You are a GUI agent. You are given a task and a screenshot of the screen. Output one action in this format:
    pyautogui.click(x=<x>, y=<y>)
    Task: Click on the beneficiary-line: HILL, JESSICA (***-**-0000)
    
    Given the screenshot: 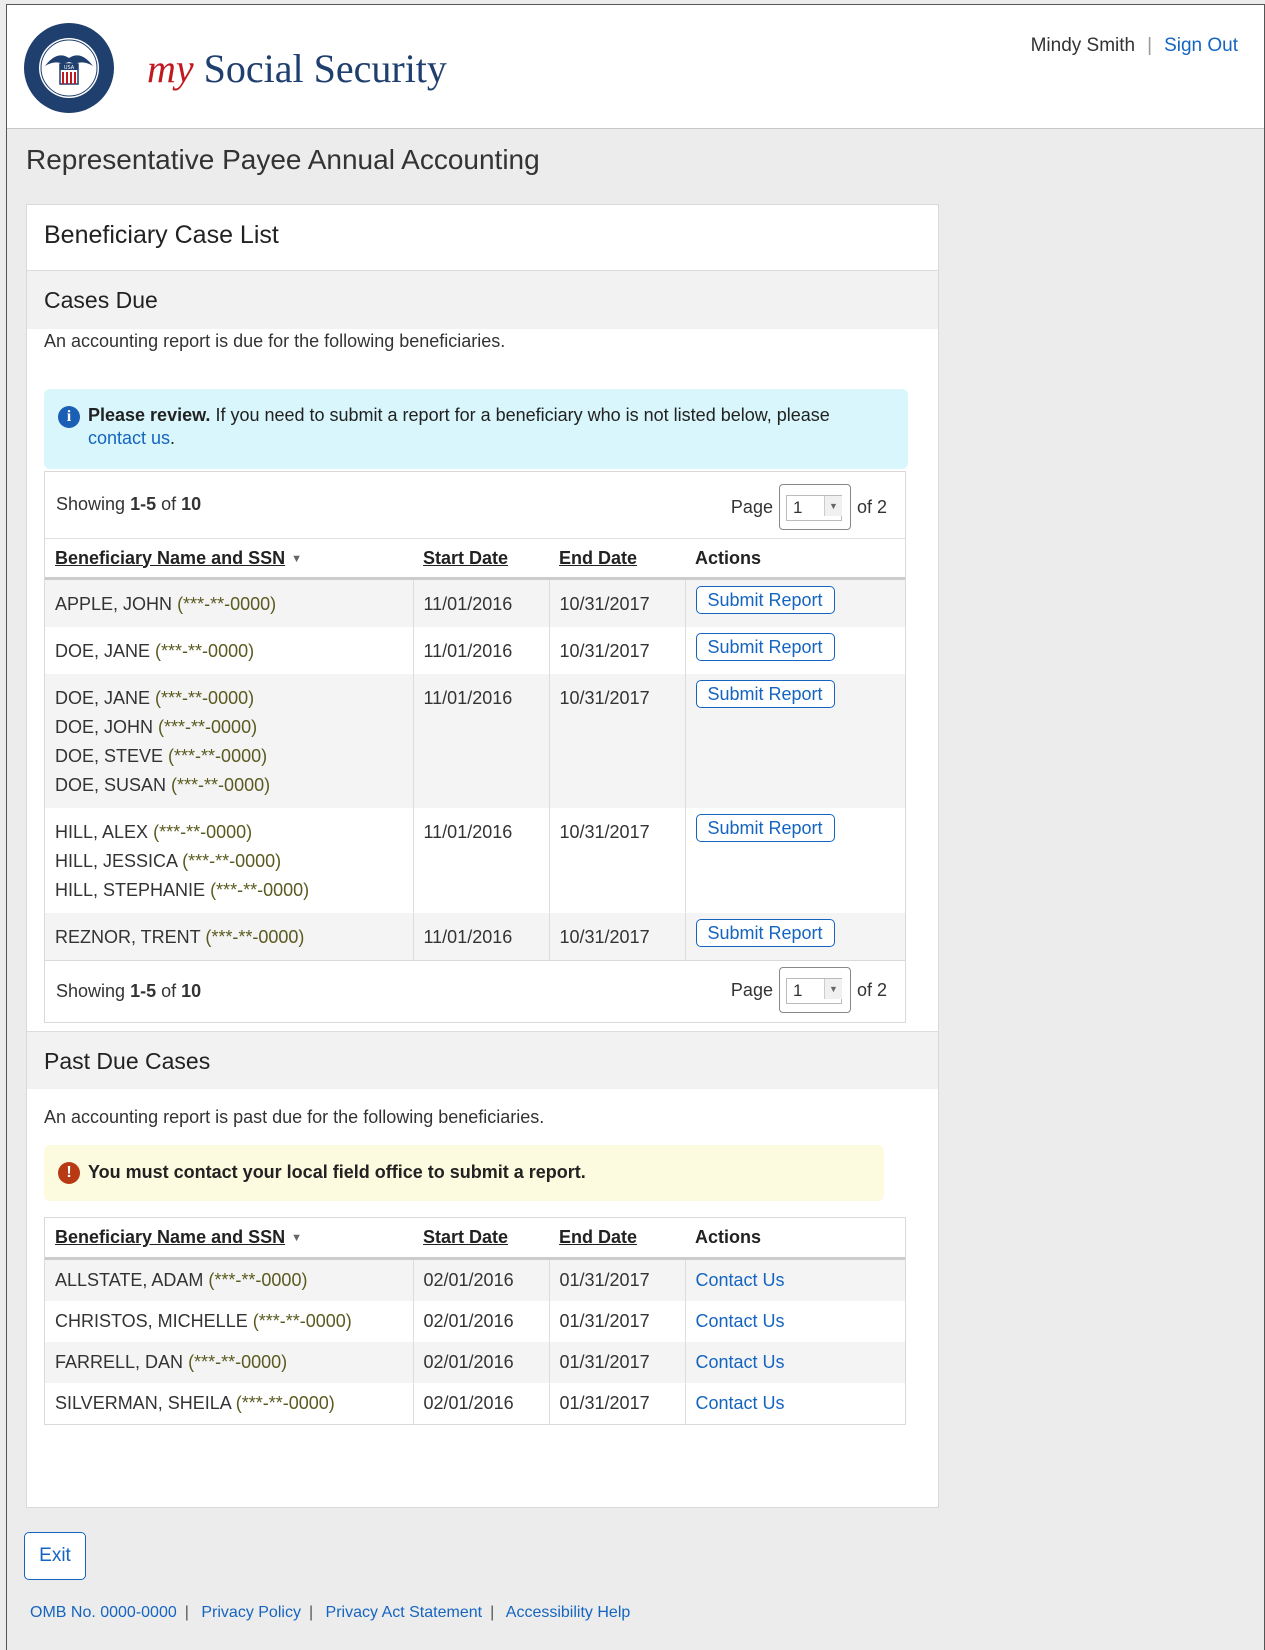 What is the action you would take?
    pyautogui.click(x=229, y=861)
    